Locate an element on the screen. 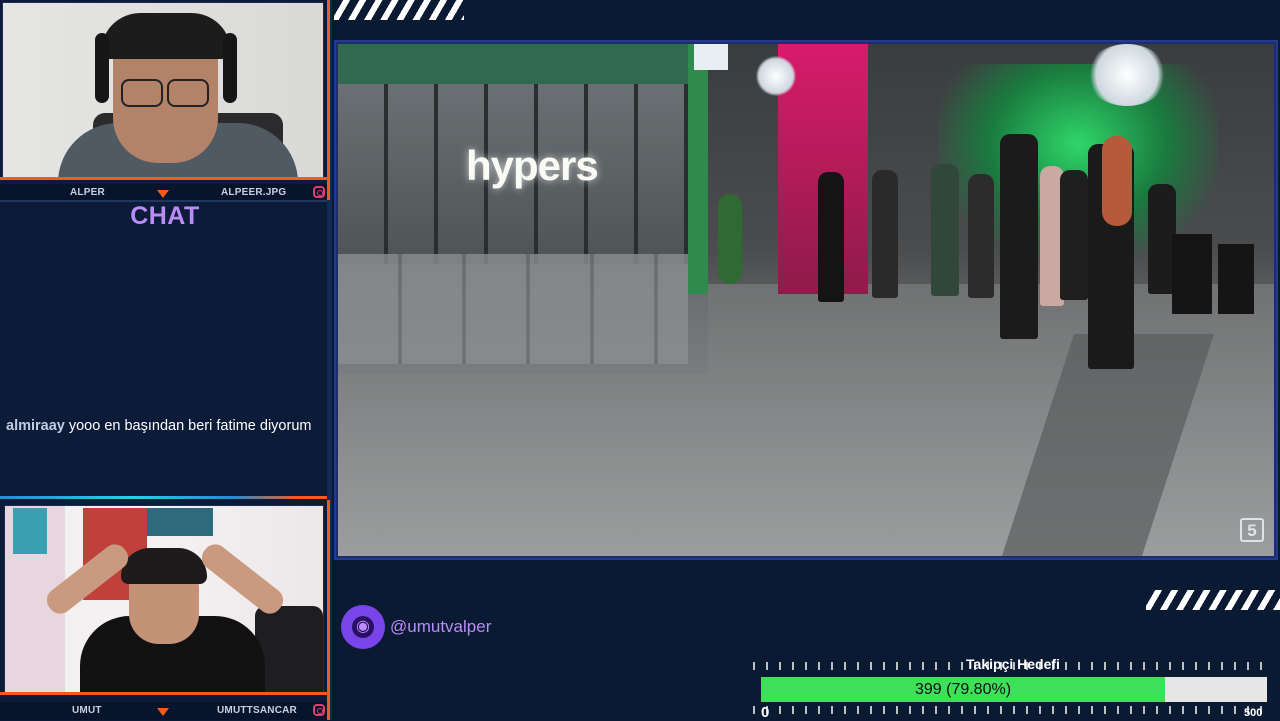  poster-small is located at coordinates (30, 531).